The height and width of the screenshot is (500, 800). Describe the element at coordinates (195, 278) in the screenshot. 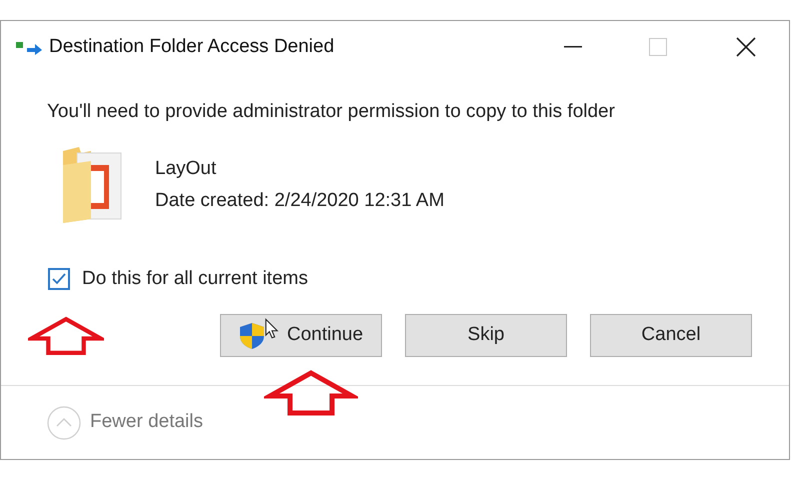

I see `checkbox-label: Do this for all current items` at that location.